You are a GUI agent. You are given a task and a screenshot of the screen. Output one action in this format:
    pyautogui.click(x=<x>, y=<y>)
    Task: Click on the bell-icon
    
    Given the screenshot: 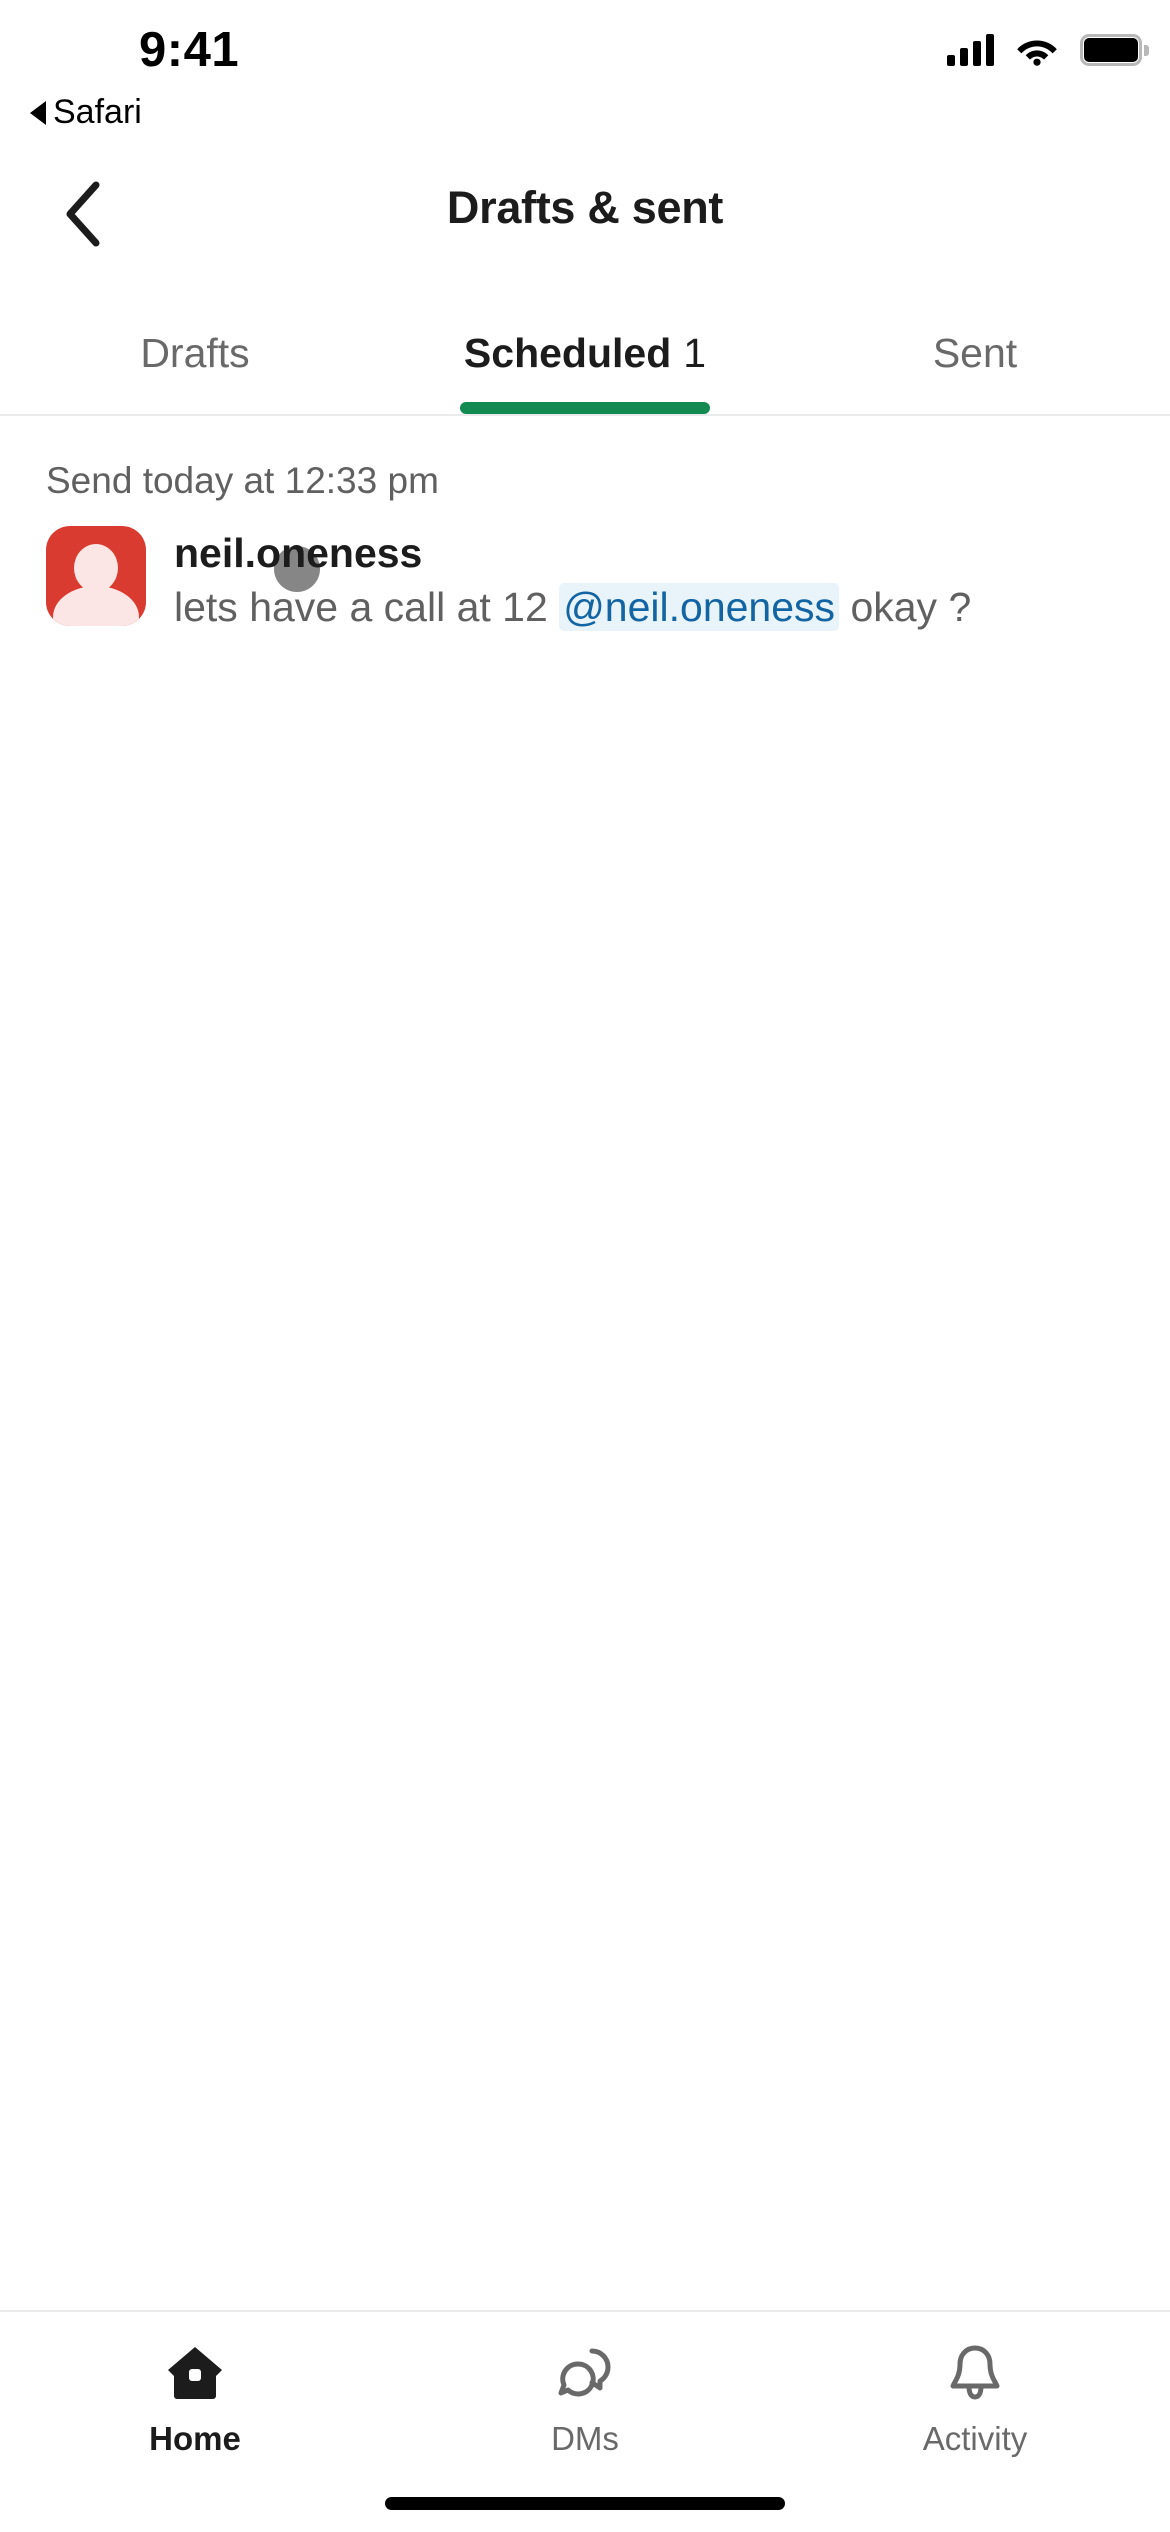 What is the action you would take?
    pyautogui.click(x=975, y=2373)
    